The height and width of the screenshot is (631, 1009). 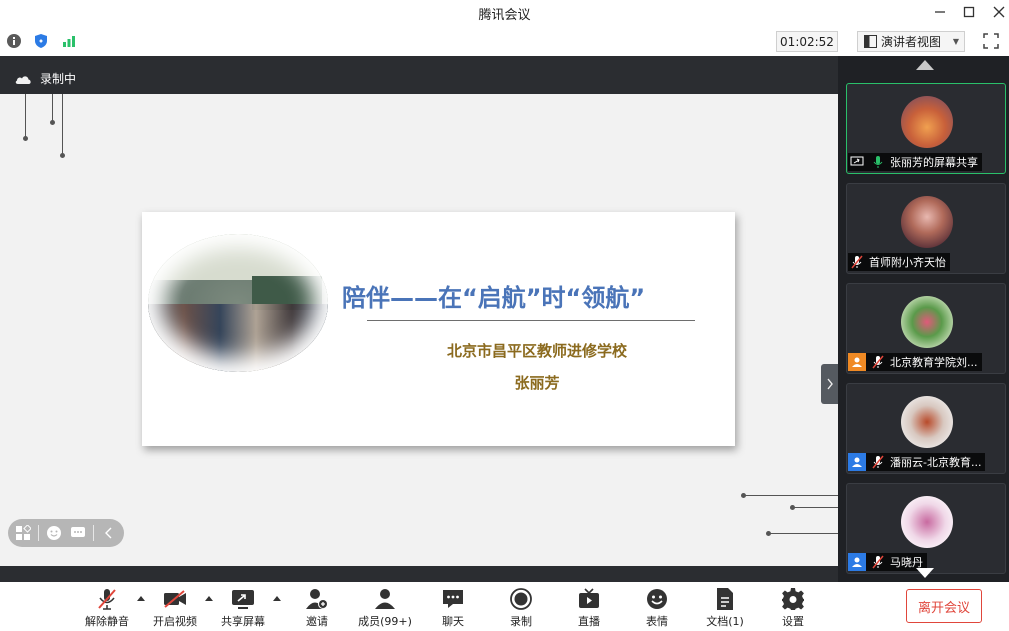 I want to click on floating-toolbar, so click(x=66, y=533).